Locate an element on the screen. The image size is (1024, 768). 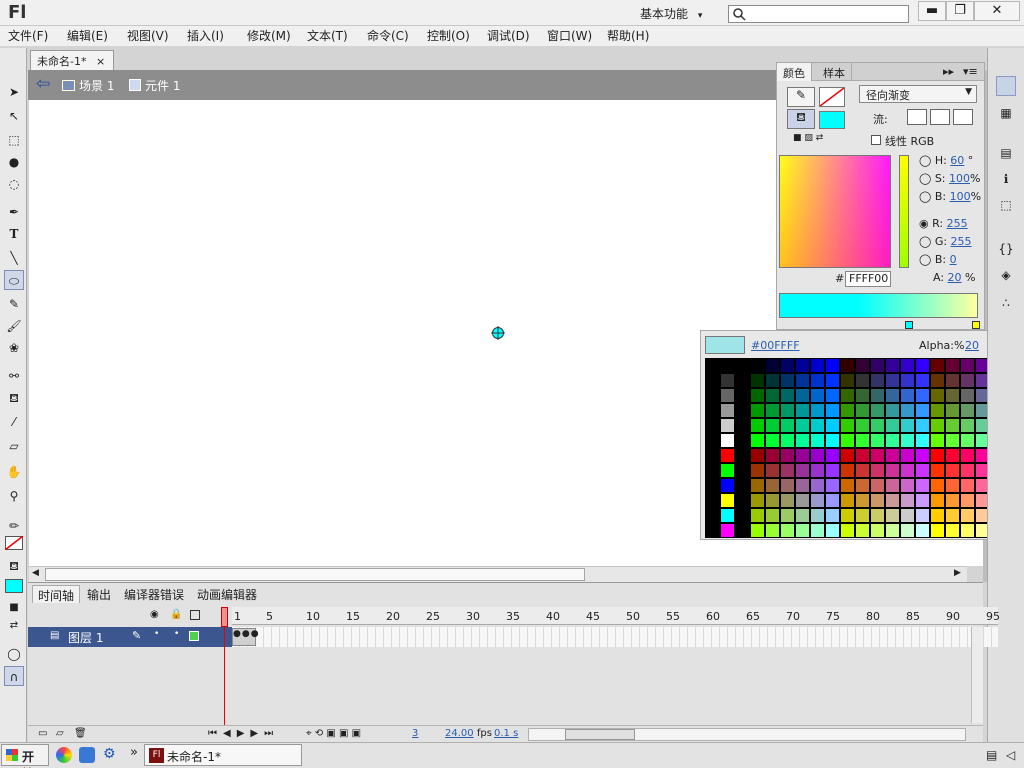
menu-insert: 插入(I) is located at coordinates (205, 35).